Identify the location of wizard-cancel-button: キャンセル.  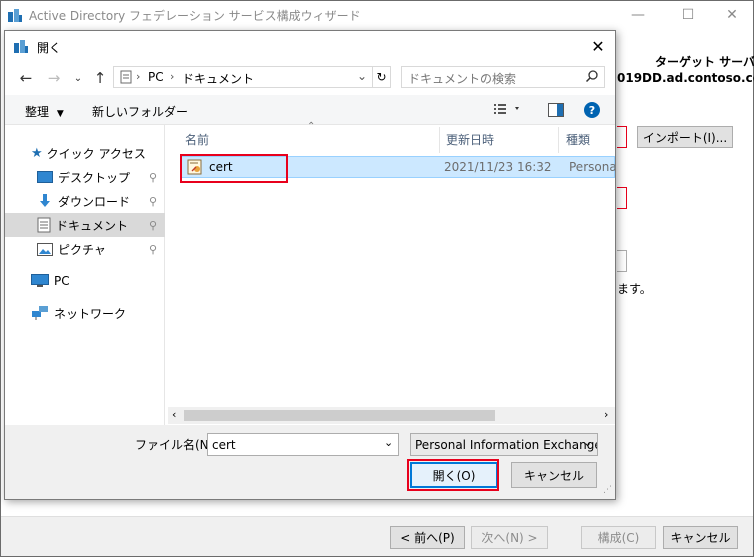
(700, 537).